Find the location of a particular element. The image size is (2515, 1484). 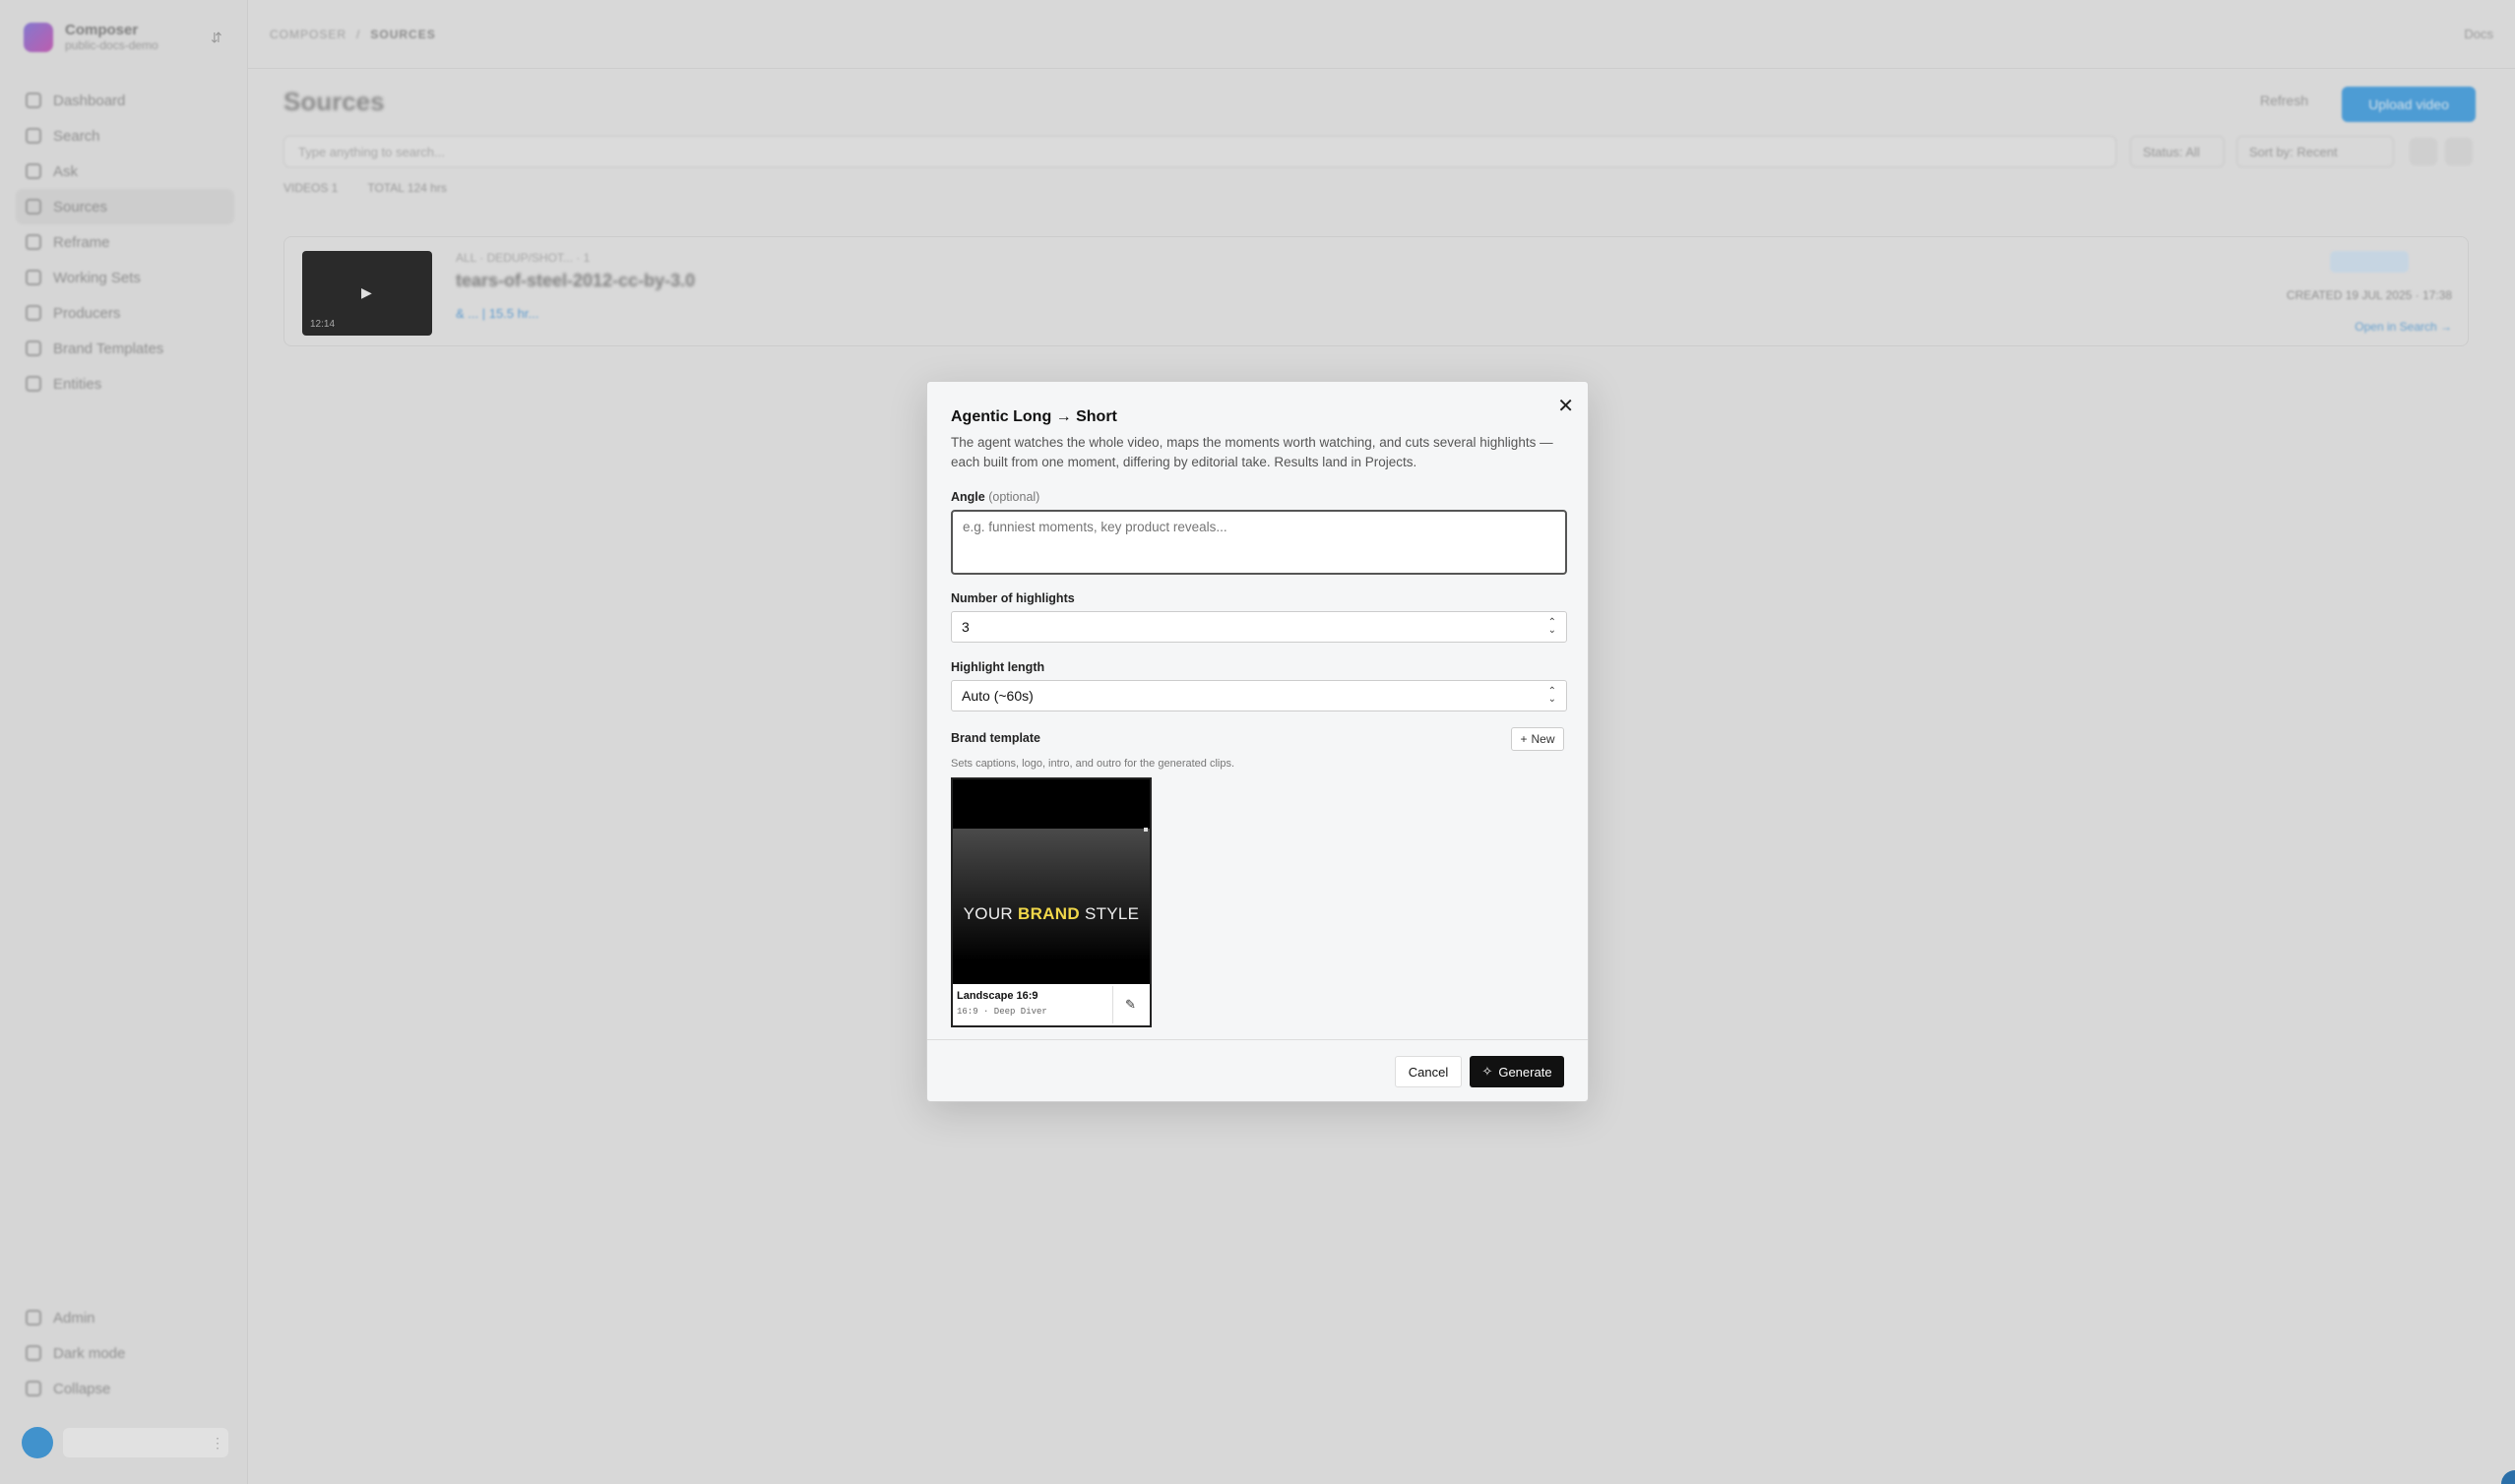

template-preview: YOUR BRAND STYLE is located at coordinates (1051, 881).